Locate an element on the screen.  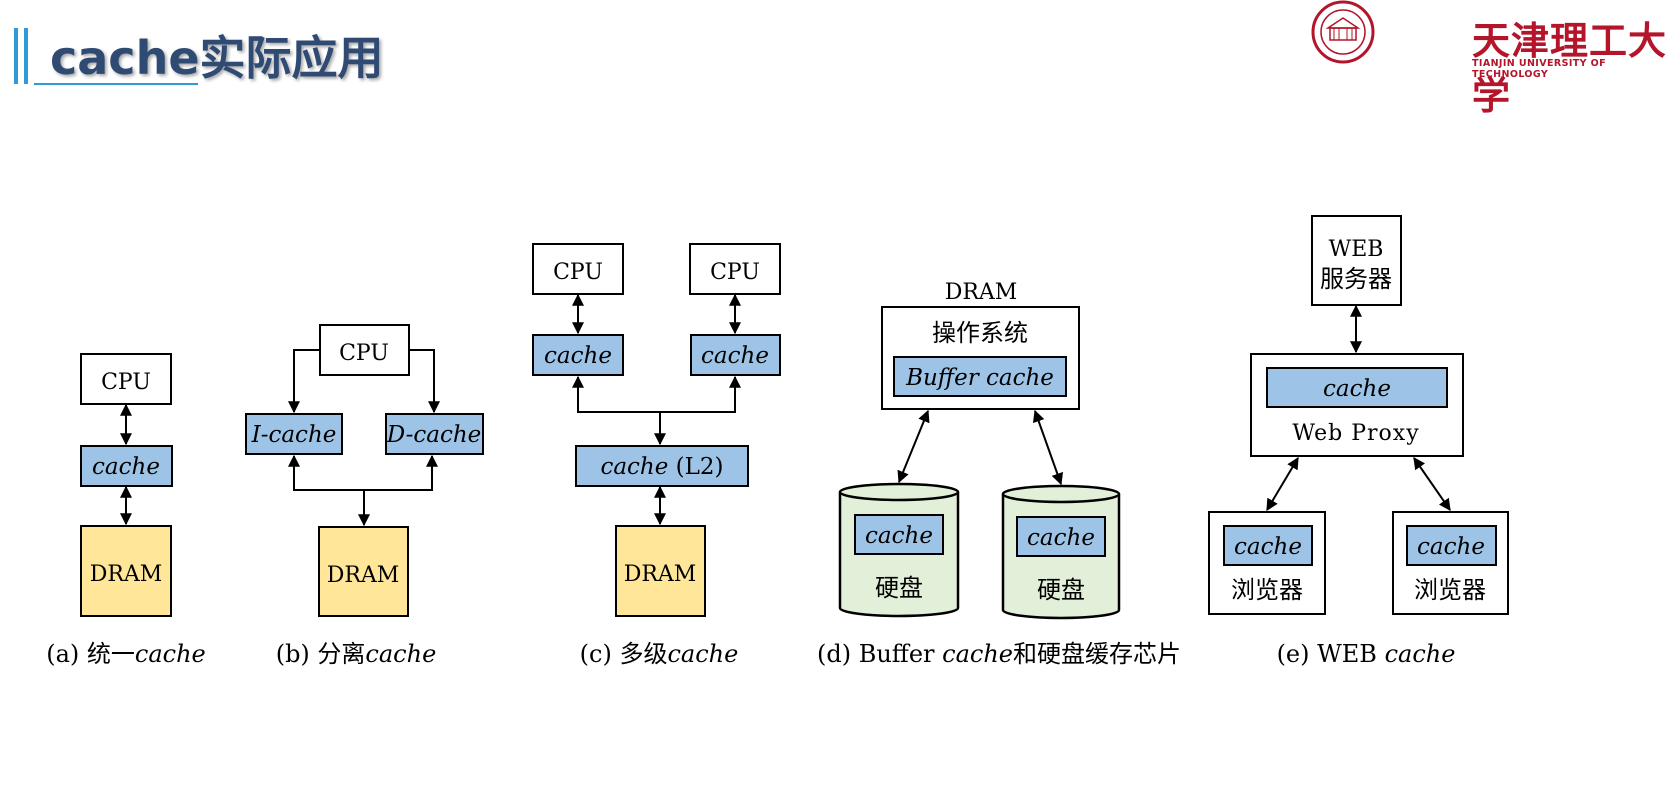
a-cache-label: cache is located at coordinates (126, 467).